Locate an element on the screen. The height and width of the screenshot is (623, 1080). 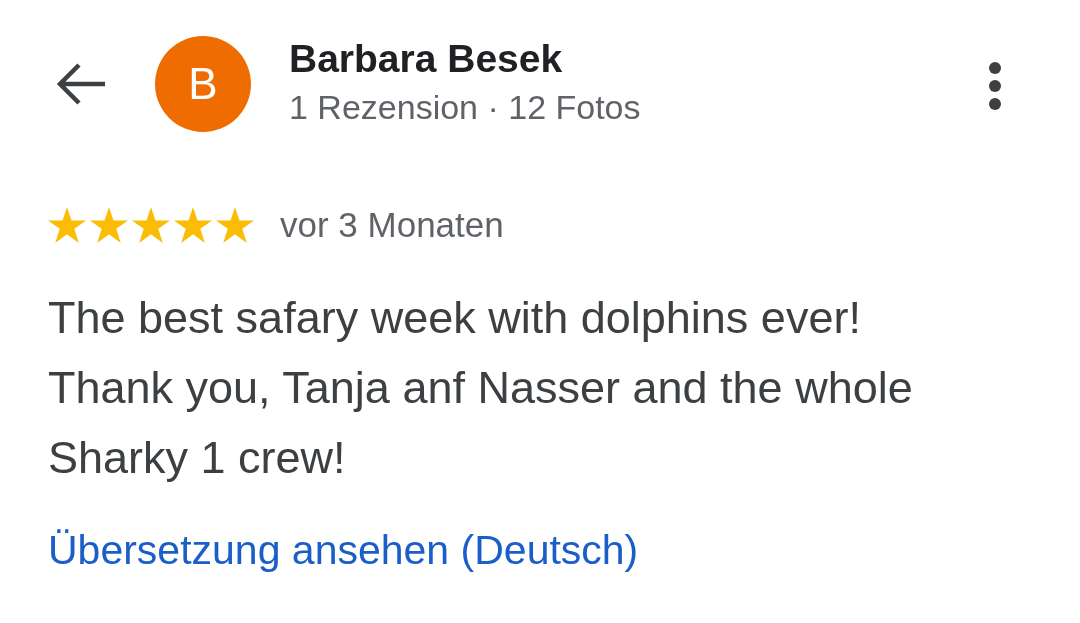
more-options-icon is located at coordinates (995, 86).